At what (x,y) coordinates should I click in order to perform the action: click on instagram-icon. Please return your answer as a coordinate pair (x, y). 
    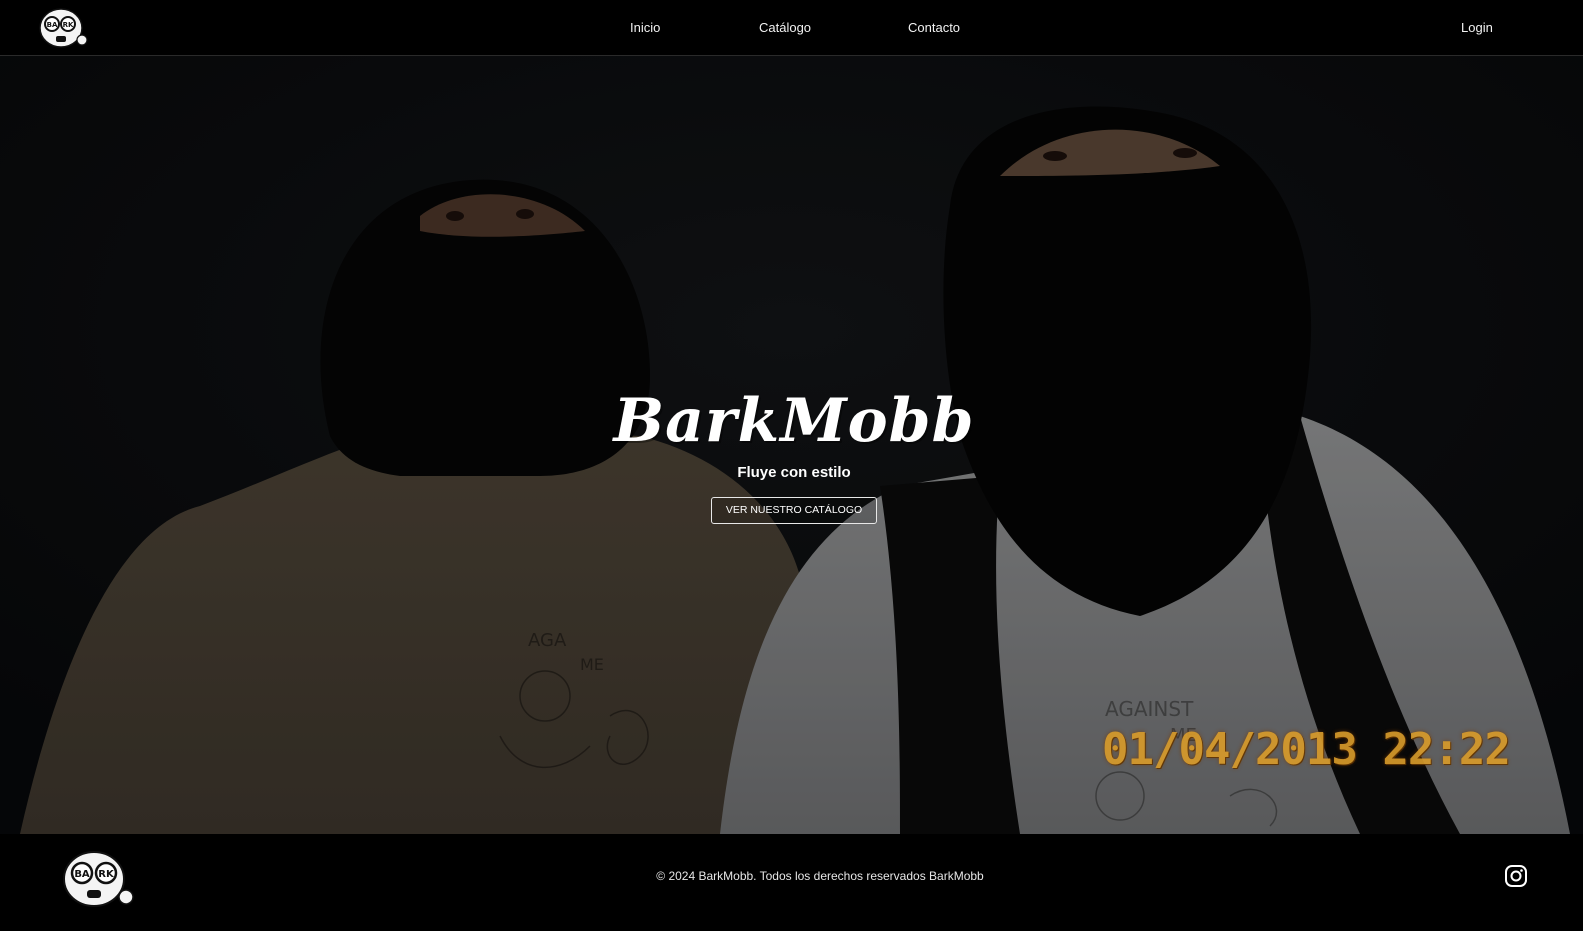
    Looking at the image, I should click on (1516, 876).